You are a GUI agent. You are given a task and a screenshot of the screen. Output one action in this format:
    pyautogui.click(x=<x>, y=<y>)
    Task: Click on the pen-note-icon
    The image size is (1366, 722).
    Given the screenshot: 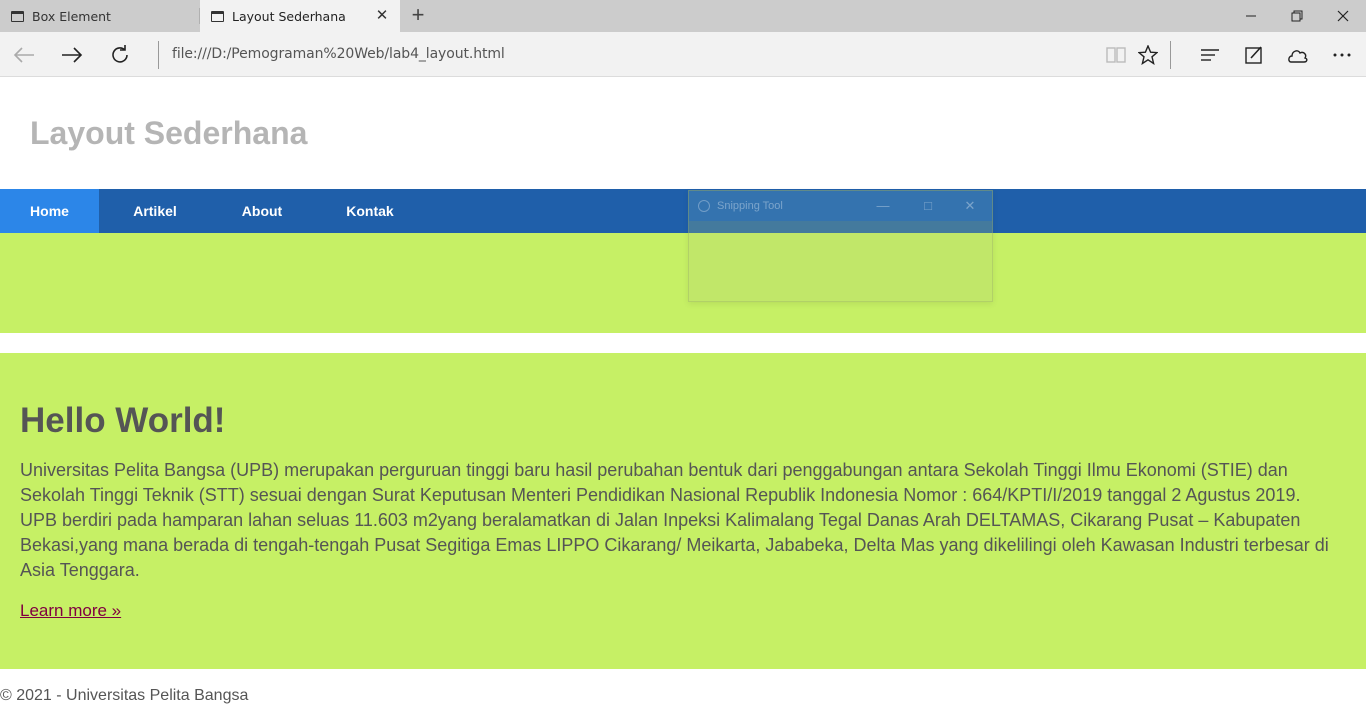 What is the action you would take?
    pyautogui.click(x=1253, y=55)
    